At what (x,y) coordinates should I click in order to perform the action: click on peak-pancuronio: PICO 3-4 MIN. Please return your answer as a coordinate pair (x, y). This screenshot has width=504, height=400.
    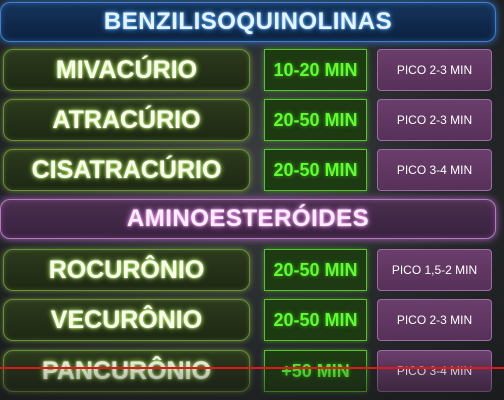
    Looking at the image, I should click on (434, 371).